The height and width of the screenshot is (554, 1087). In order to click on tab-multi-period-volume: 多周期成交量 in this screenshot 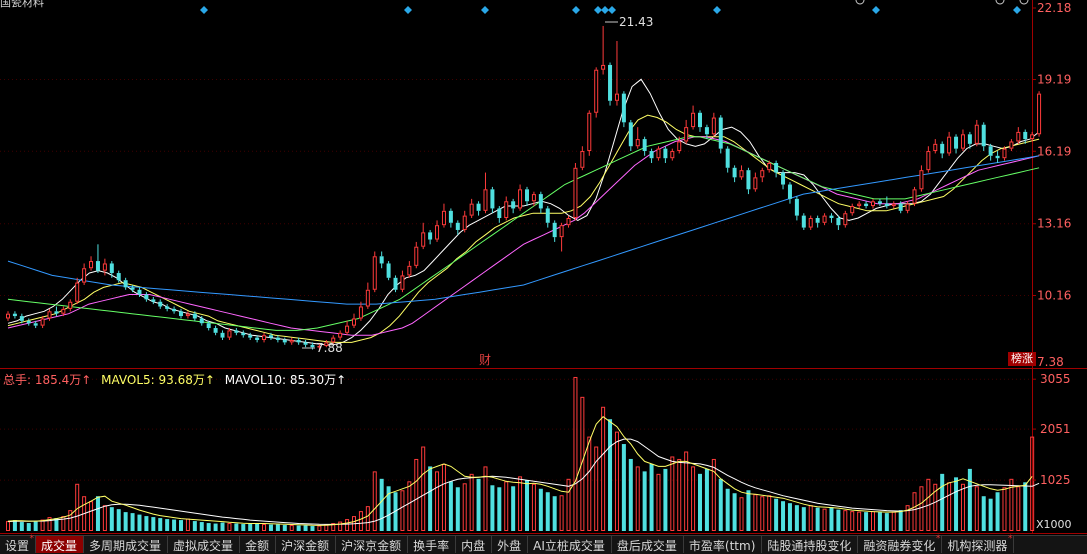, I will do `click(126, 544)`.